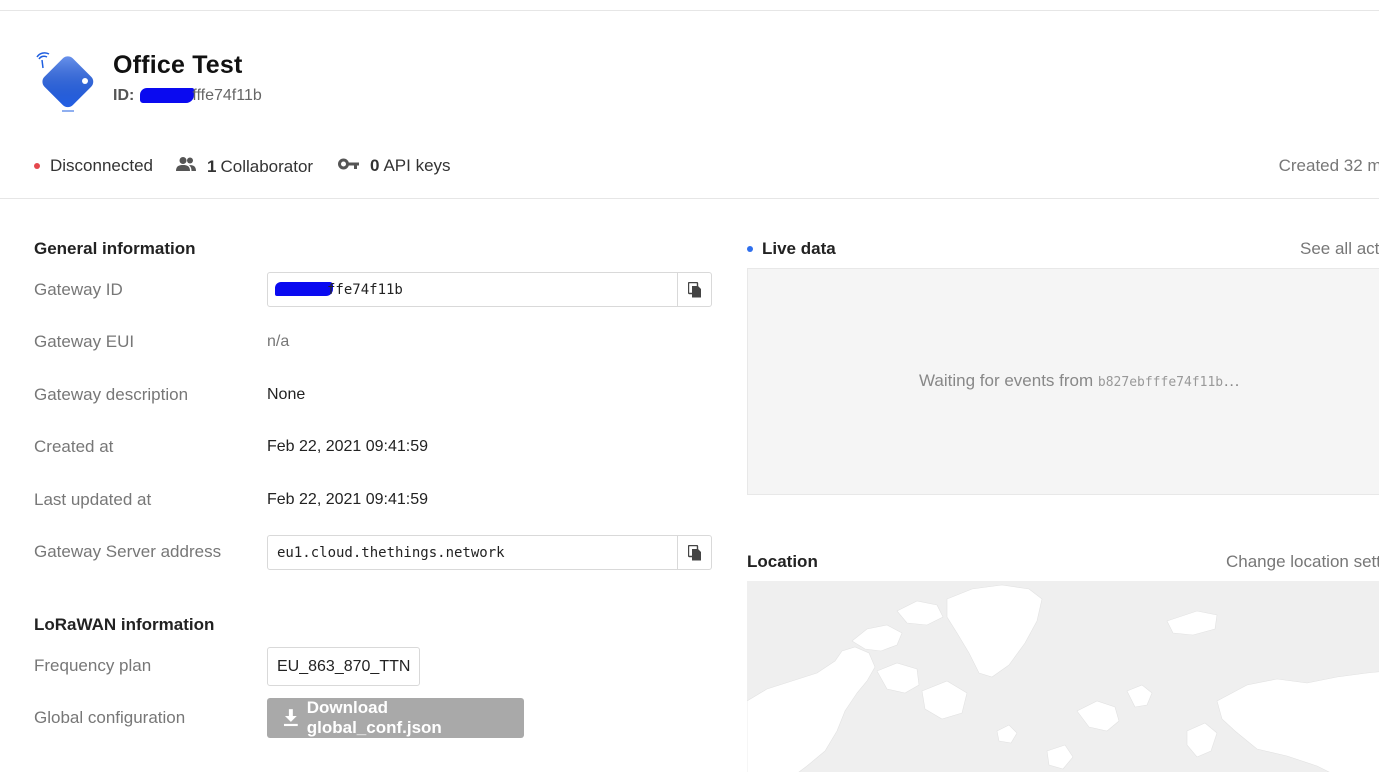 The width and height of the screenshot is (1379, 772). I want to click on gateway-title: Office Test, so click(178, 65).